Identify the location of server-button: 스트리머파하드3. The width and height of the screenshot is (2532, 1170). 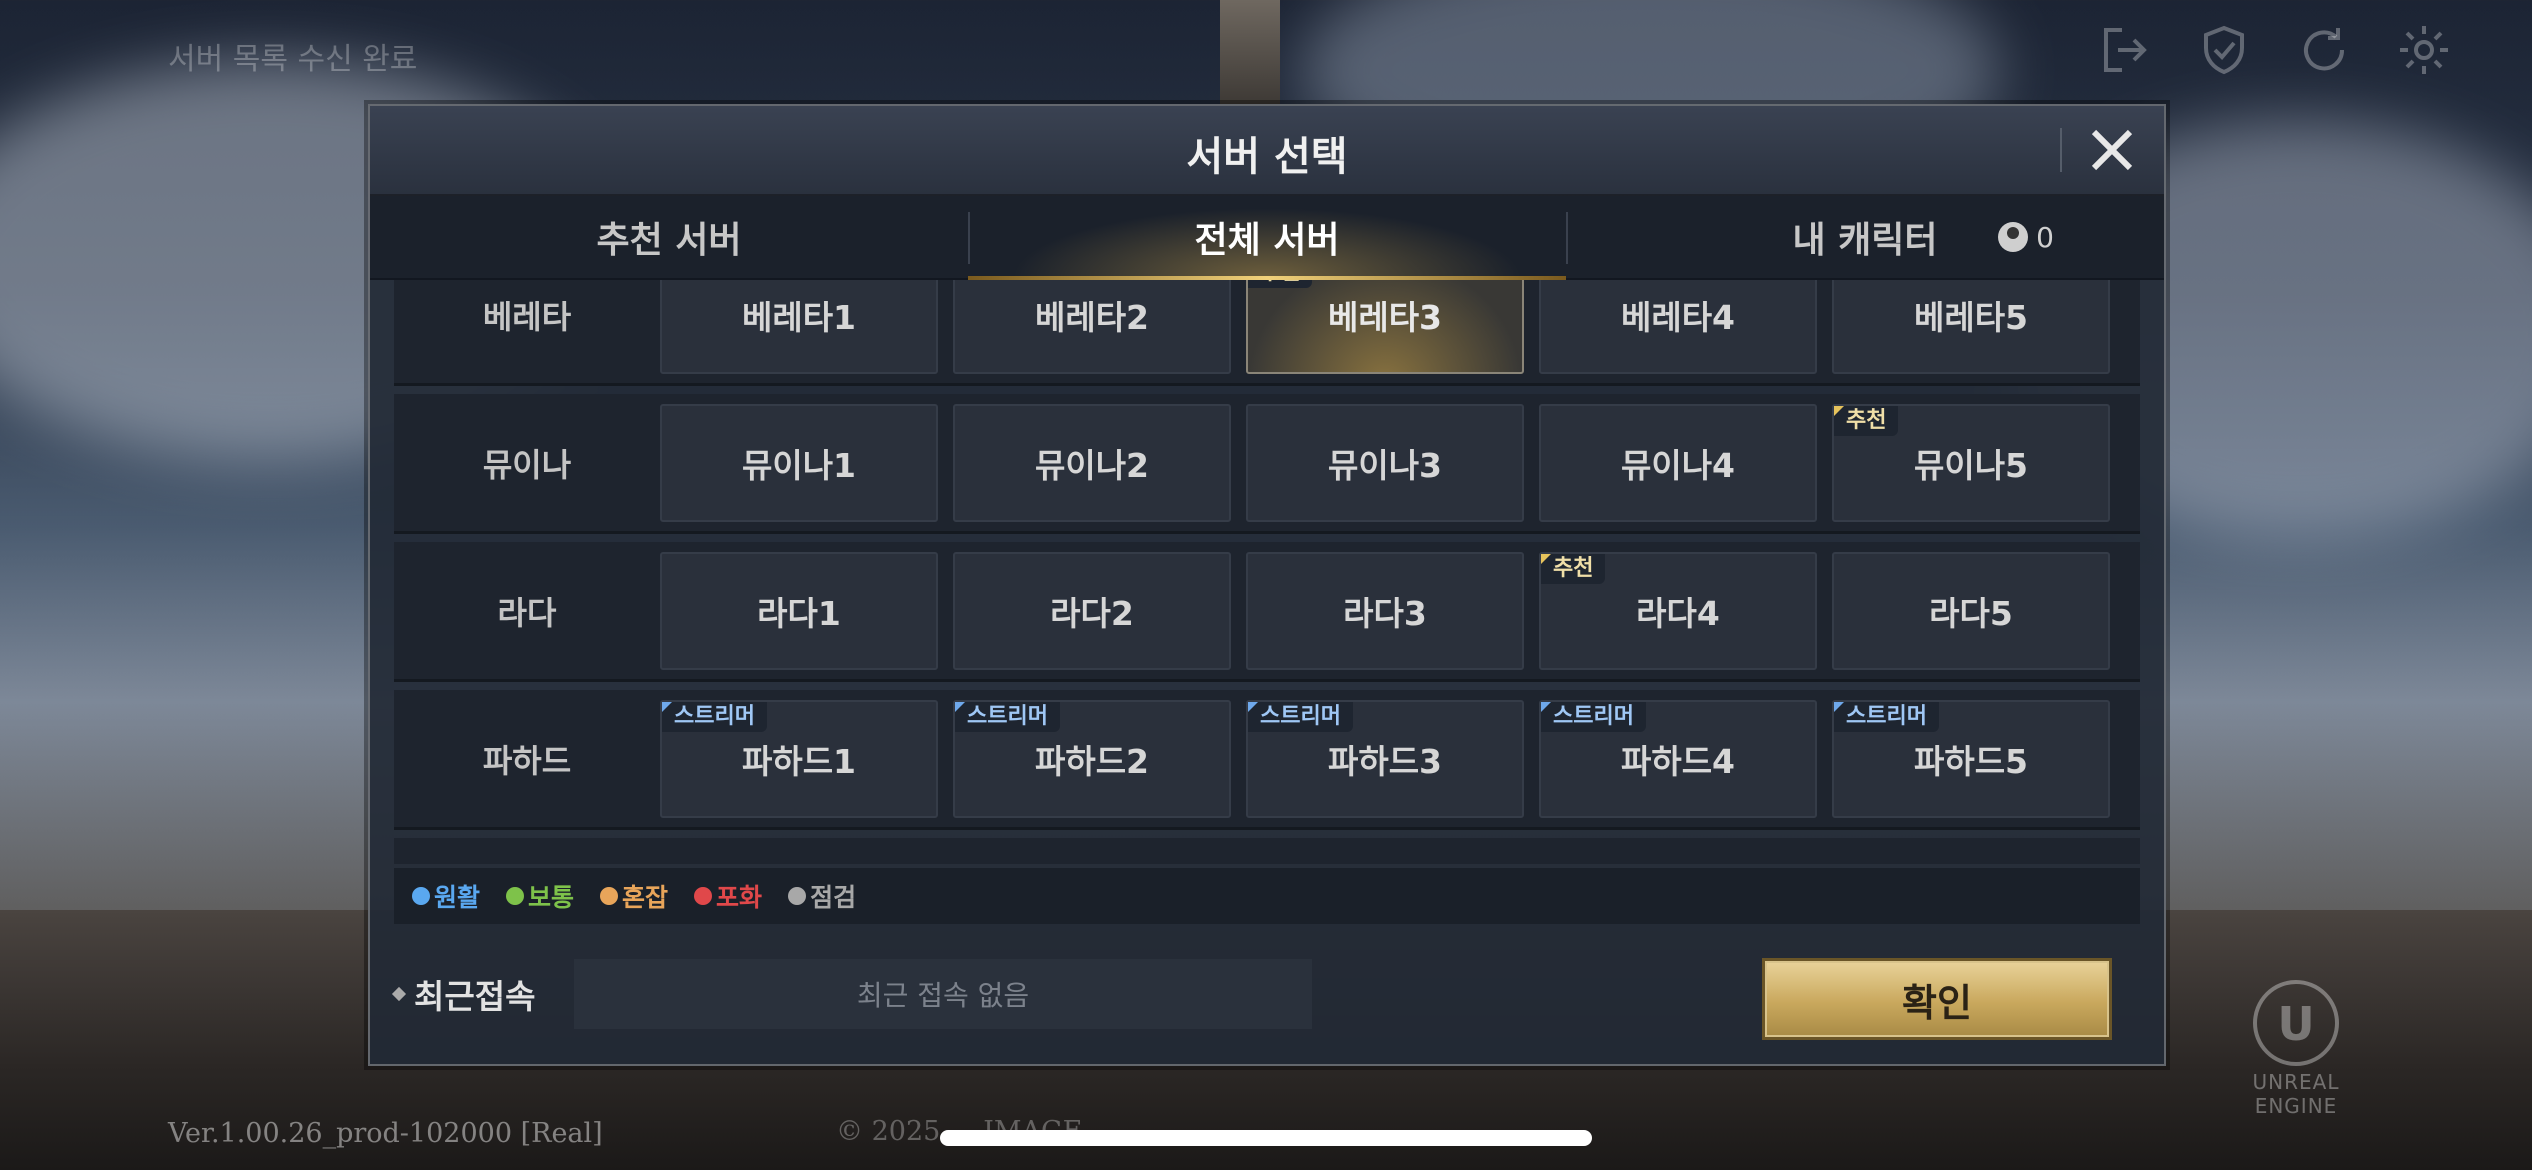
(1385, 758).